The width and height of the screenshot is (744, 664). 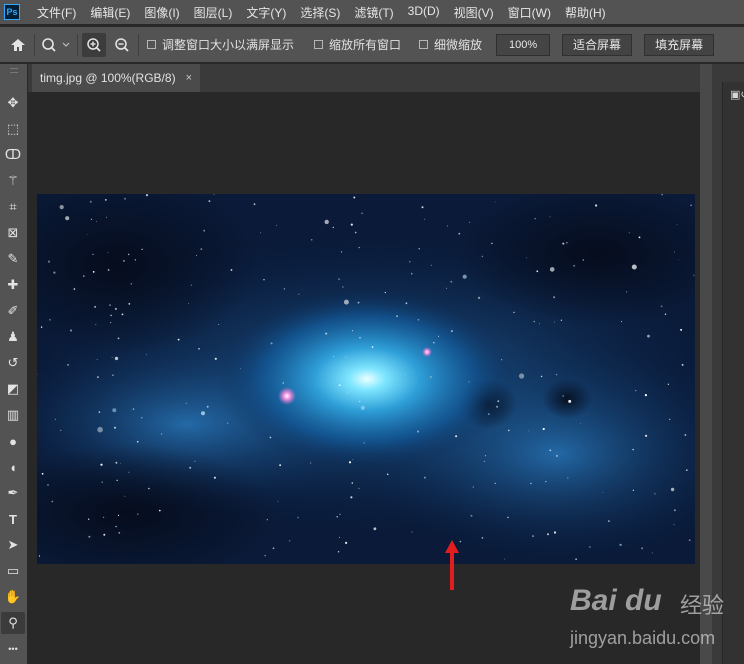 I want to click on panel-grip, so click(x=14, y=70).